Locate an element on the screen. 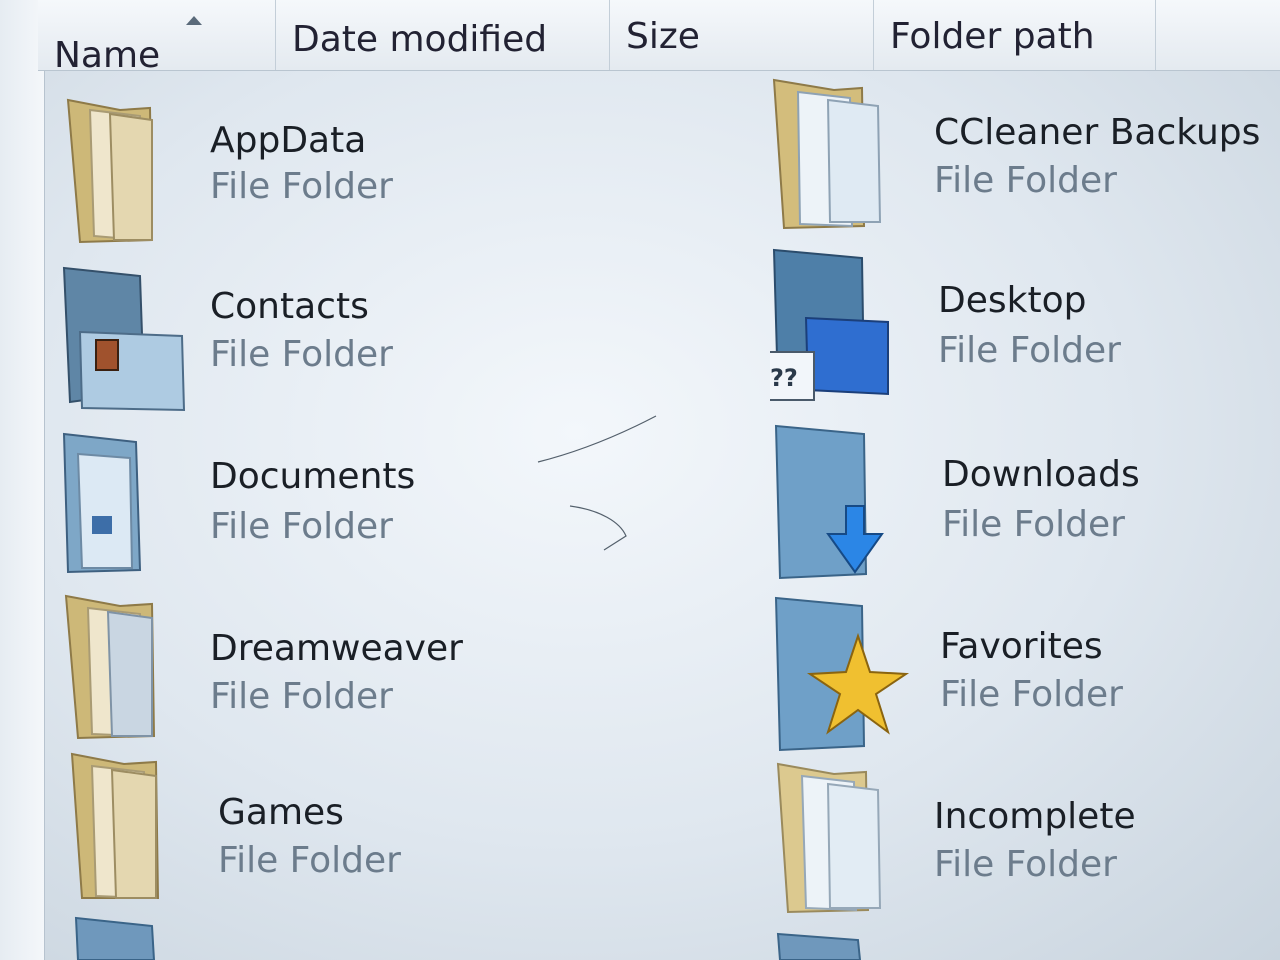 The width and height of the screenshot is (1280, 960). column-header-bar: Name Date modified Size Folder path is located at coordinates (659, 38).